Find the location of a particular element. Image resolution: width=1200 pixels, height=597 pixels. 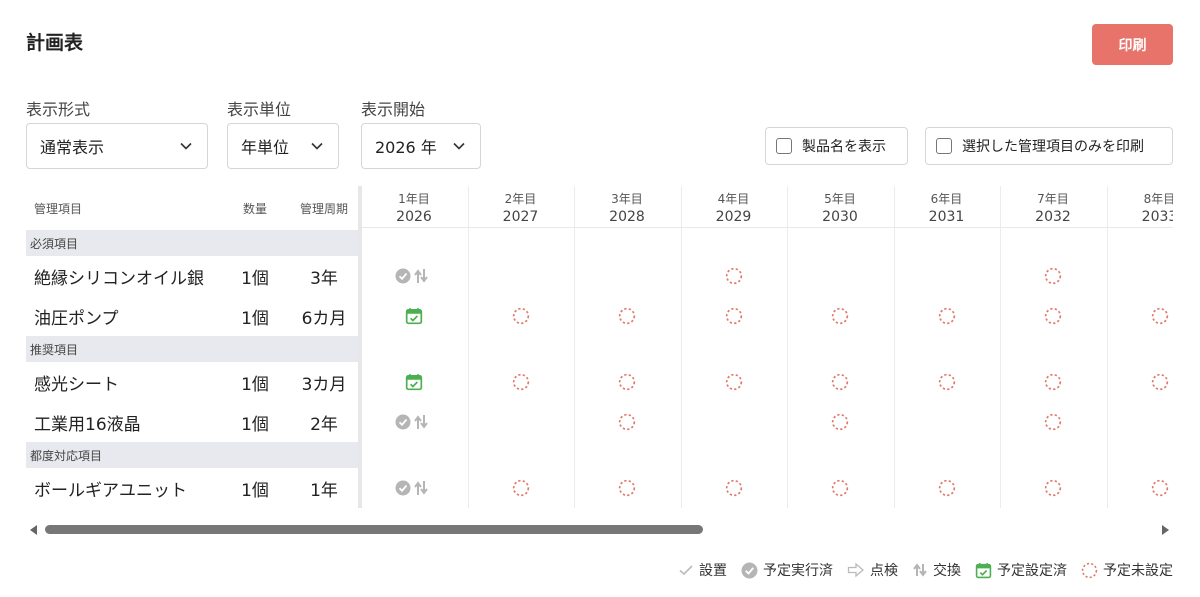

item-name: 絶縁シリコンオイル銀 is located at coordinates (119, 278).